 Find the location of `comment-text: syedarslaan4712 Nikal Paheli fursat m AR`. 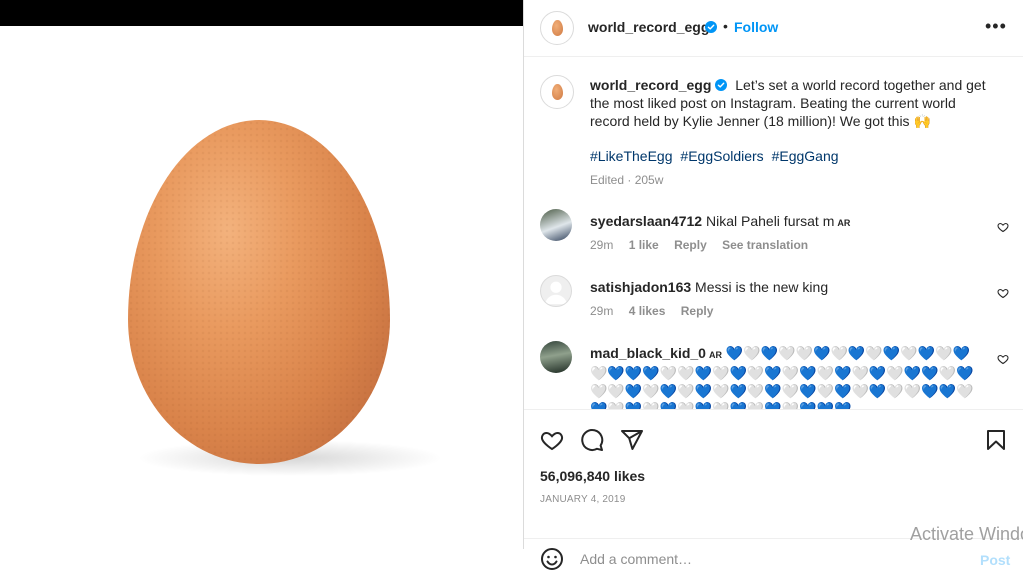

comment-text: syedarslaan4712 Nikal Paheli fursat m AR is located at coordinates (780, 222).